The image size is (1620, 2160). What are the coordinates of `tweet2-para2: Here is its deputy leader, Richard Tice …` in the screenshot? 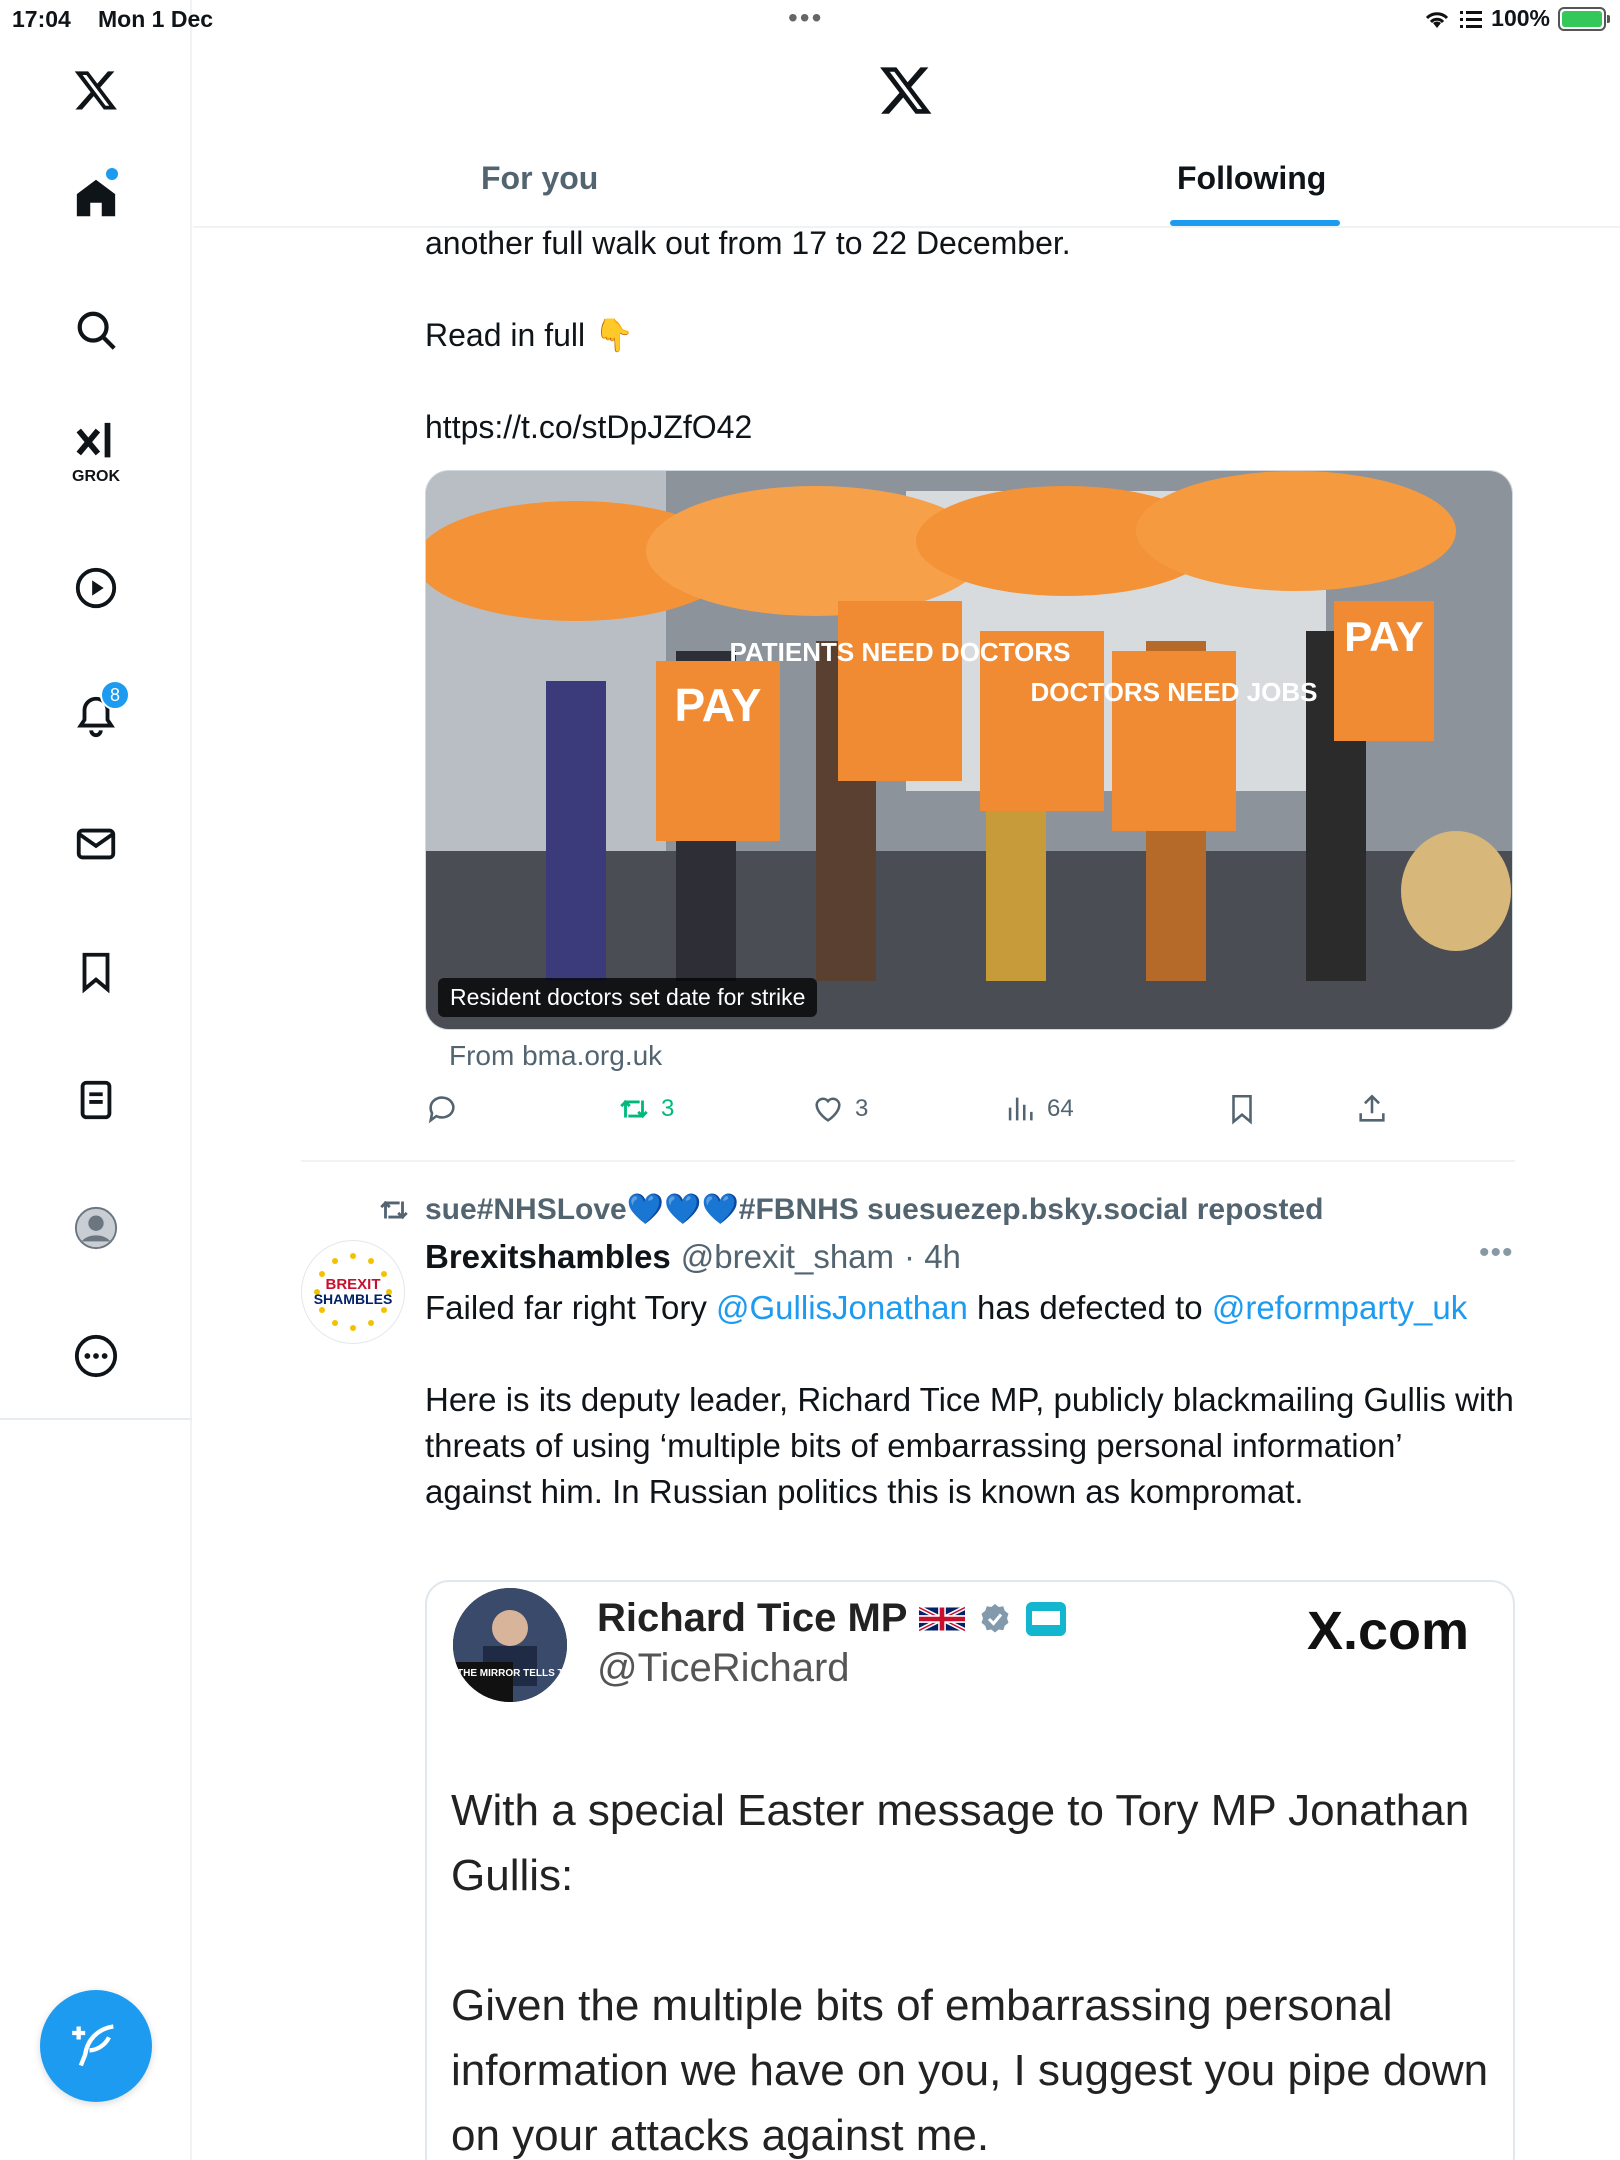 It's located at (969, 1445).